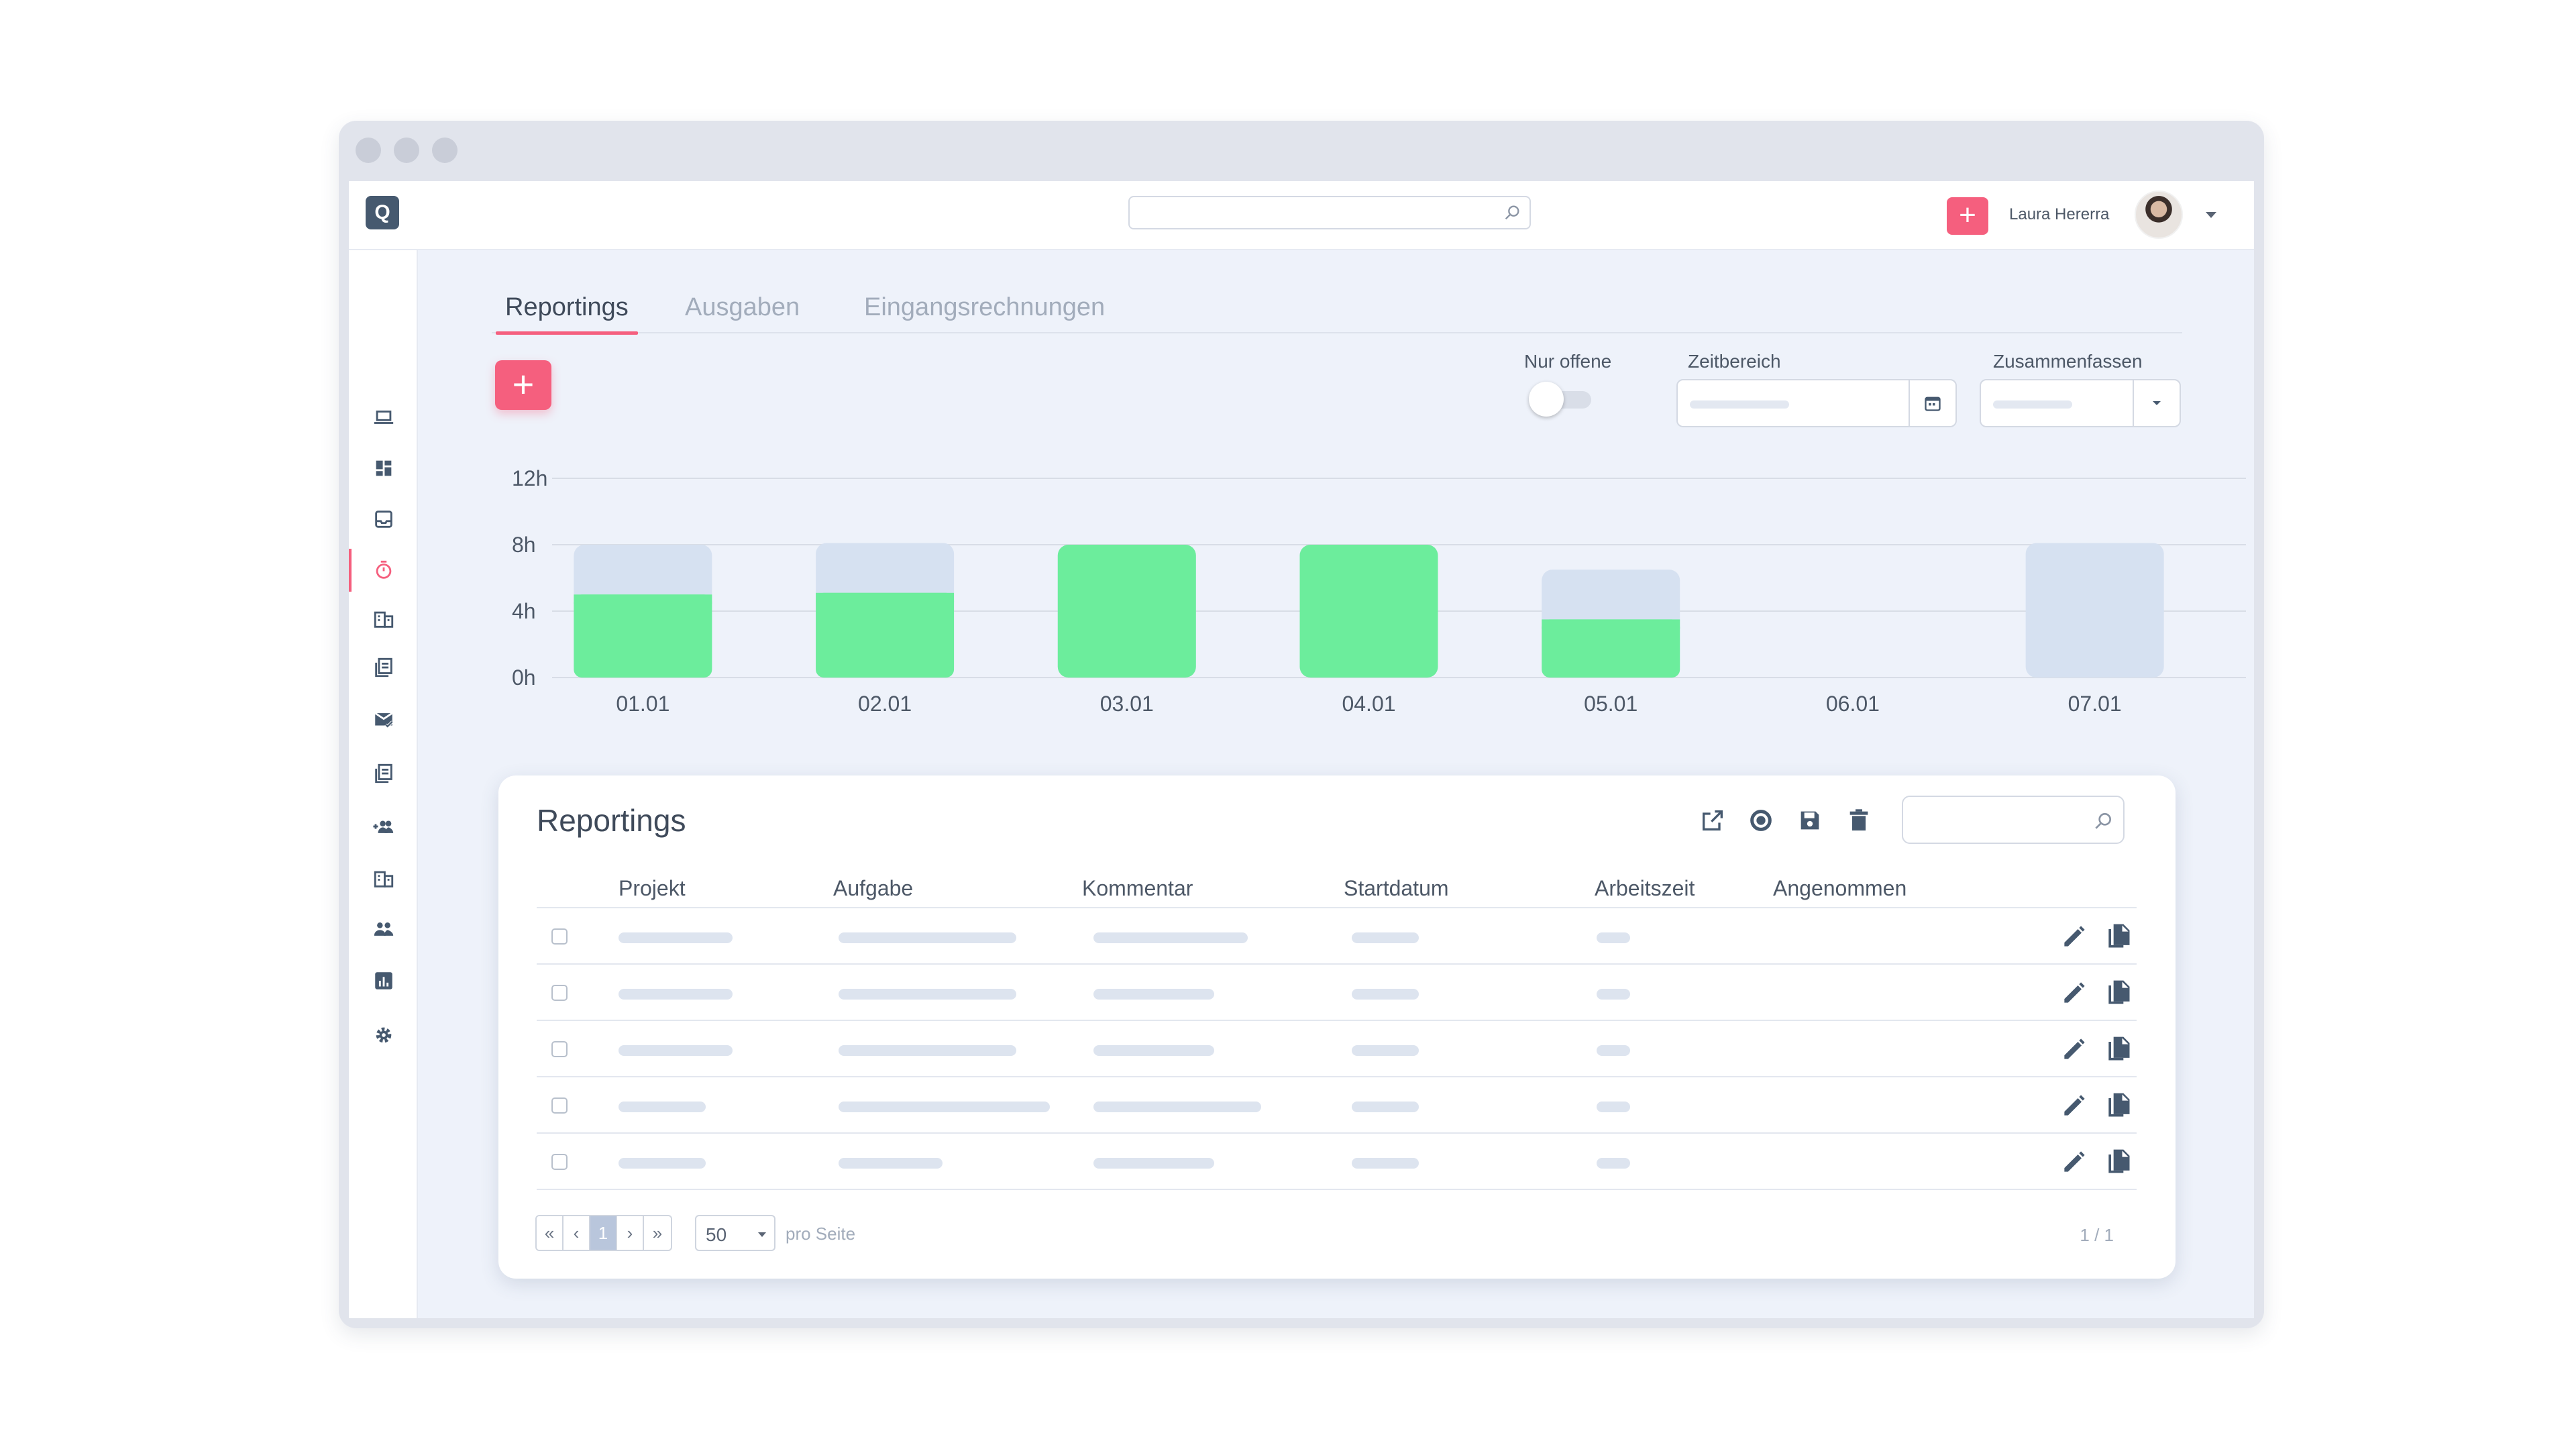 Image resolution: width=2576 pixels, height=1449 pixels. I want to click on top-bar: Q + Laura Hererra, so click(1301, 215).